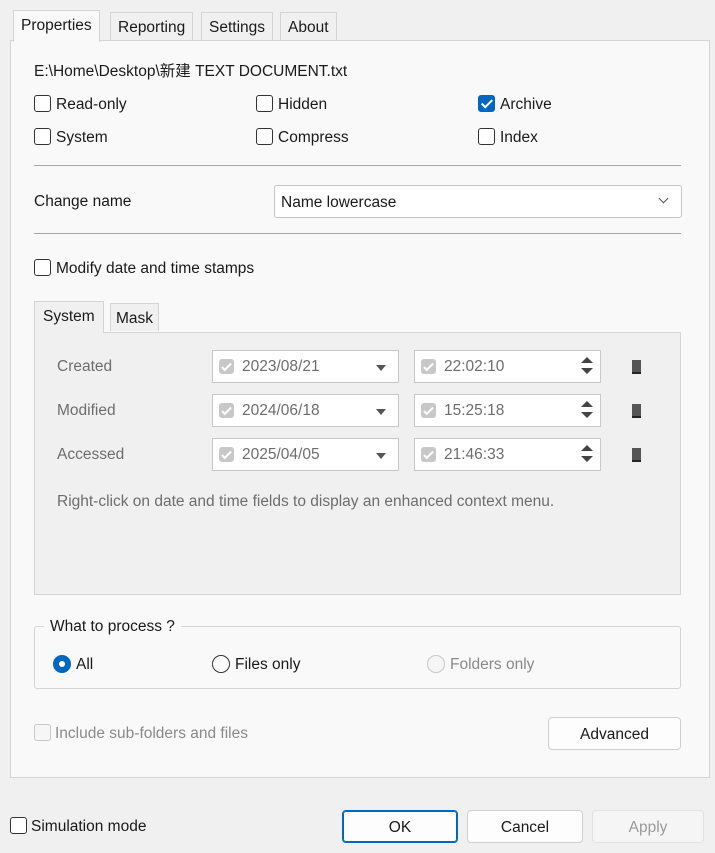  I want to click on modified-label: Modified, so click(86, 410).